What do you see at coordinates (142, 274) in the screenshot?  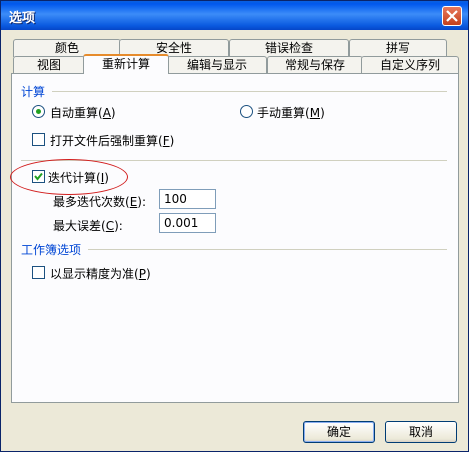 I see `hotkey: P` at bounding box center [142, 274].